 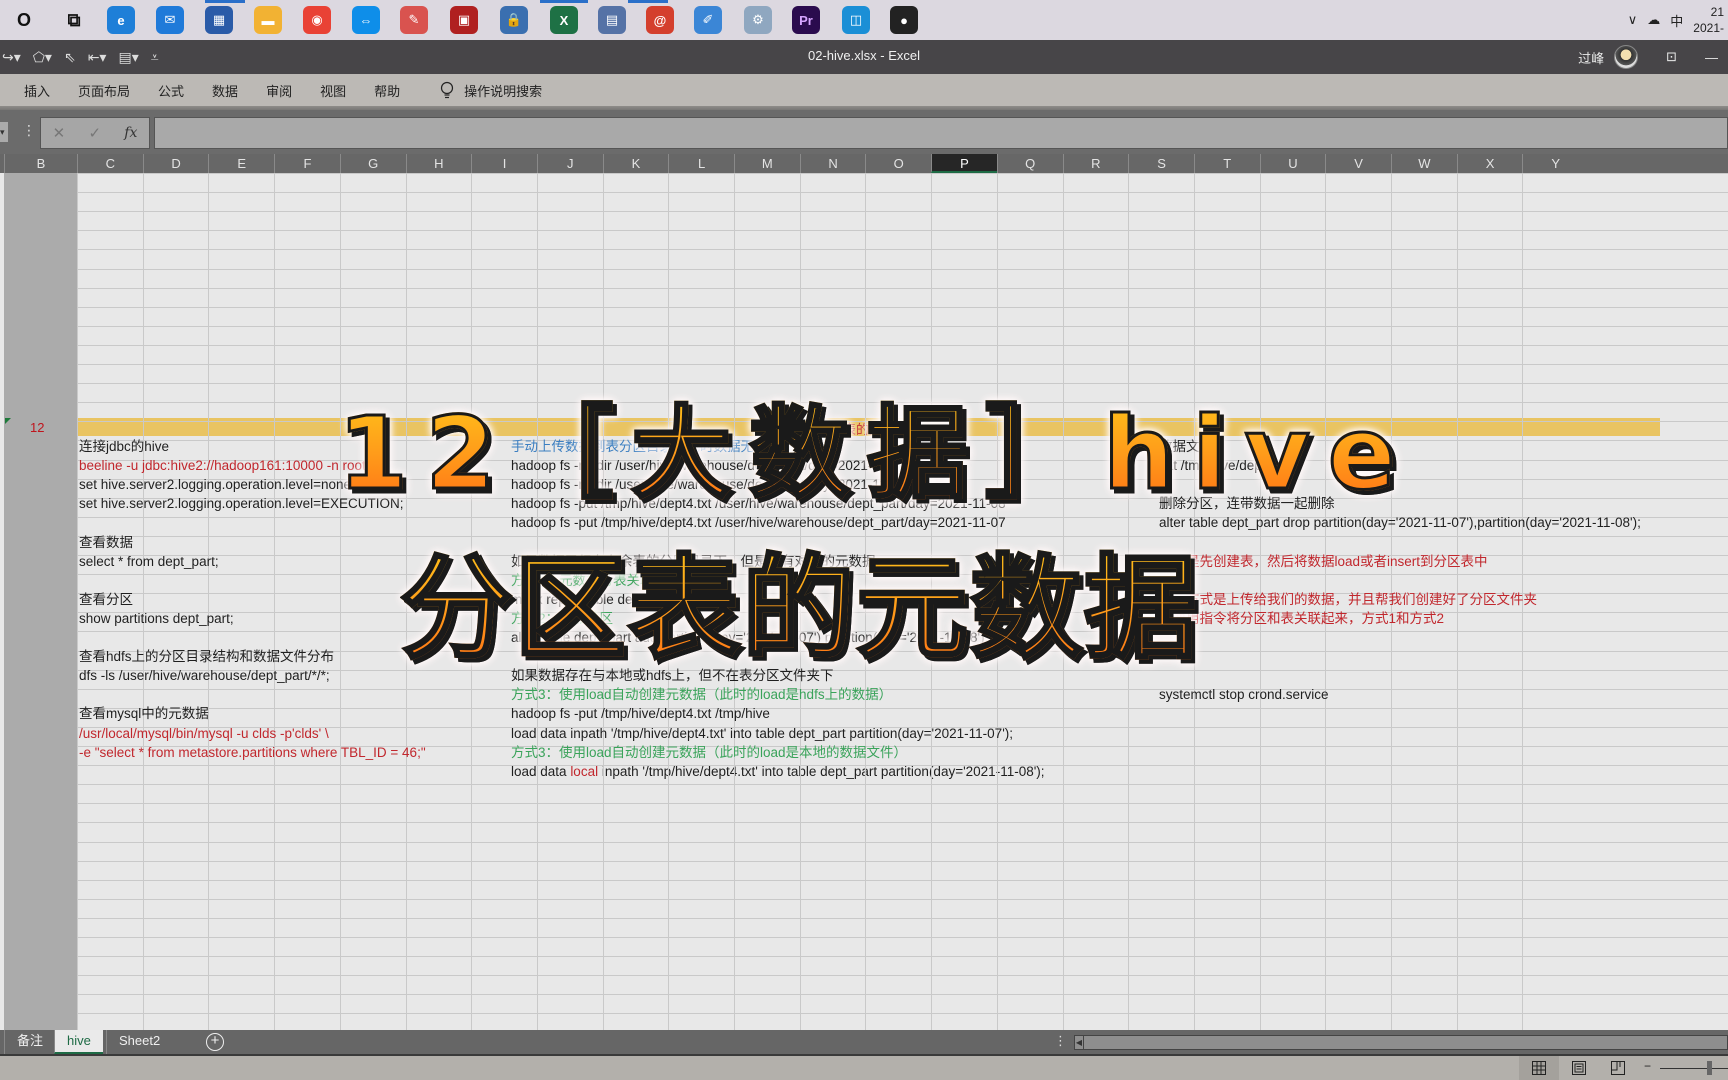 What do you see at coordinates (29, 130) in the screenshot?
I see `formula-bar-grip: ⋮` at bounding box center [29, 130].